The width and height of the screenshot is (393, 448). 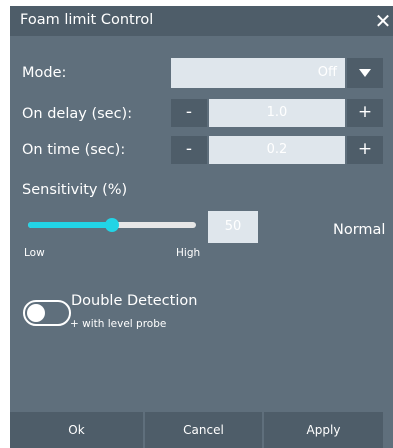 I want to click on sensitivity-label: Sensitivity (%), so click(x=75, y=190).